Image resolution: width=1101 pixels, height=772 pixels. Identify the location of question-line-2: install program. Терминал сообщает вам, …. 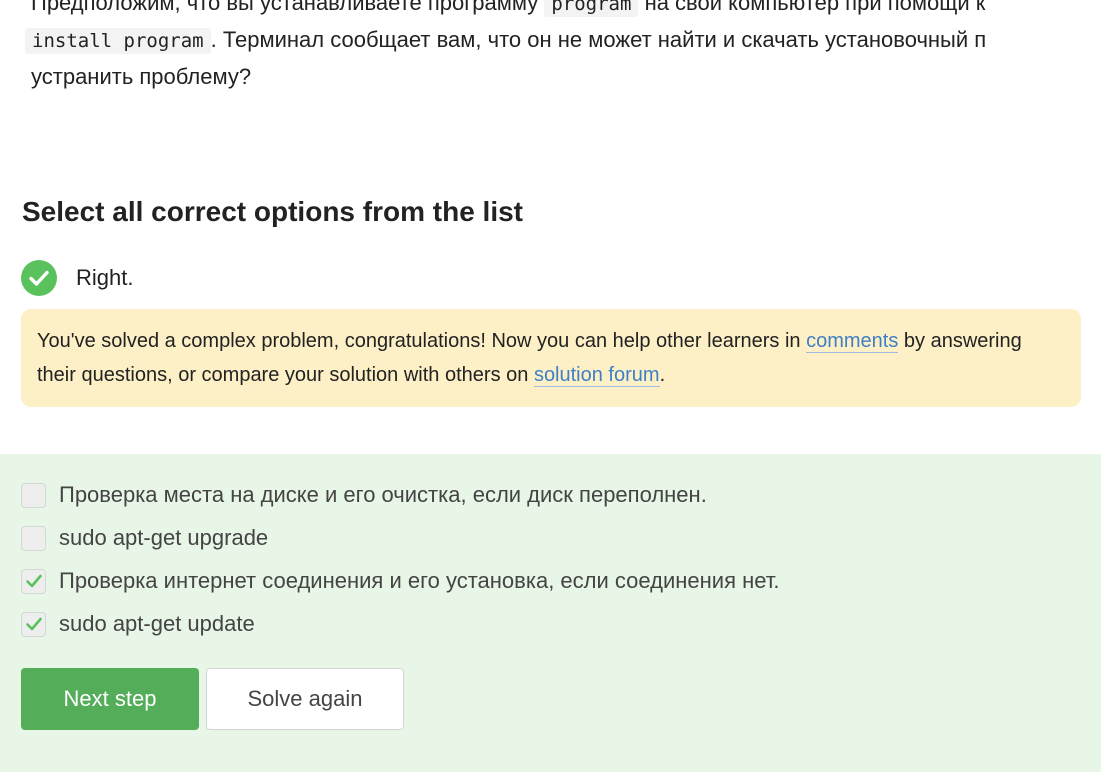
(563, 39).